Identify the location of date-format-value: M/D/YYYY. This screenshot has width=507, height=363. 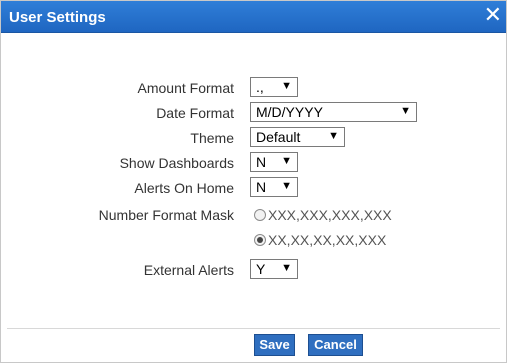
(289, 112).